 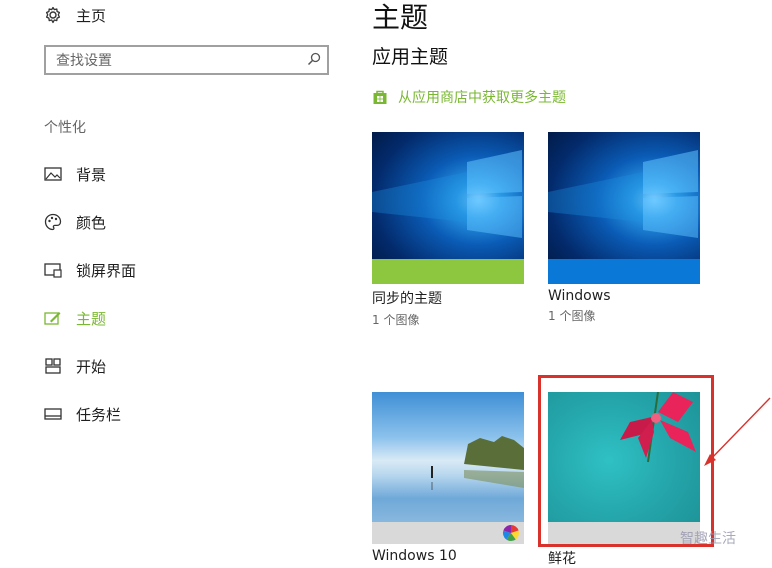 What do you see at coordinates (106, 270) in the screenshot?
I see `sidebar-item-label: 锁屏界面` at bounding box center [106, 270].